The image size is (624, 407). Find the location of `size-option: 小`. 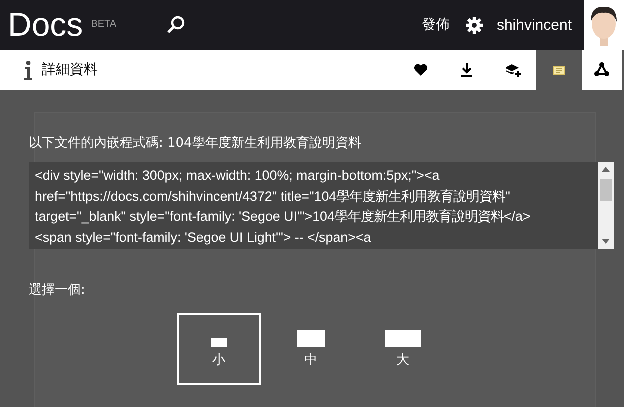

size-option: 小 is located at coordinates (219, 349).